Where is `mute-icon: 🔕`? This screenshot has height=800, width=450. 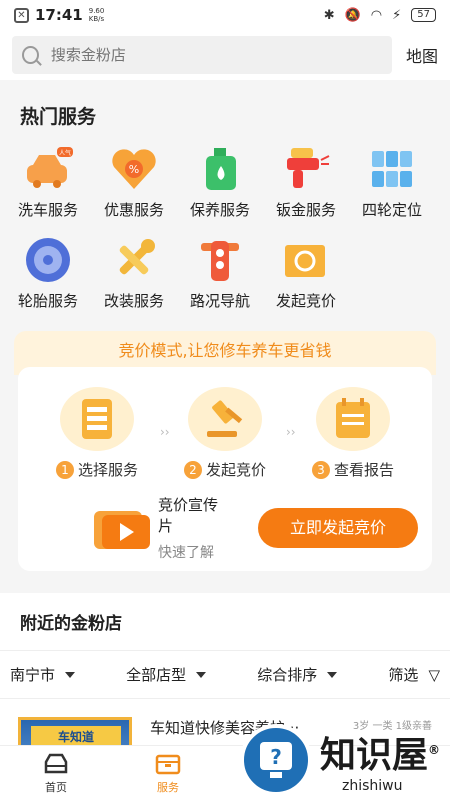 mute-icon: 🔕 is located at coordinates (352, 15).